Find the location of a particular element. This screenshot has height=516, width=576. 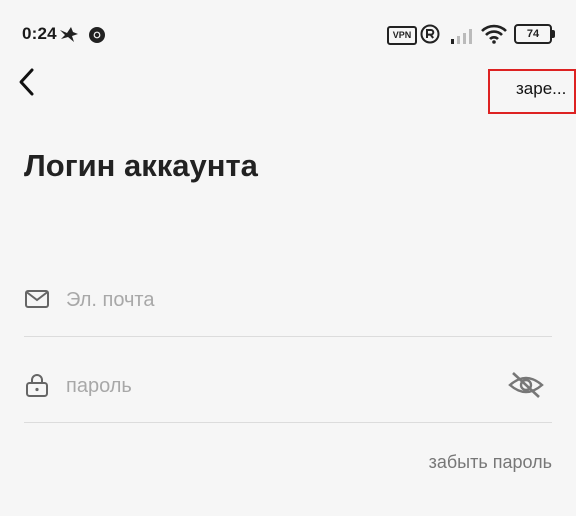

status-time: 0:24 is located at coordinates (39, 33).